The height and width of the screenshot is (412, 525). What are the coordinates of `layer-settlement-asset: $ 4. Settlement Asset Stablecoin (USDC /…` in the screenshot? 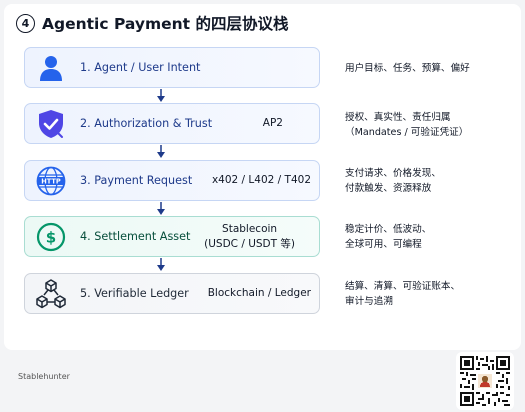 It's located at (172, 236).